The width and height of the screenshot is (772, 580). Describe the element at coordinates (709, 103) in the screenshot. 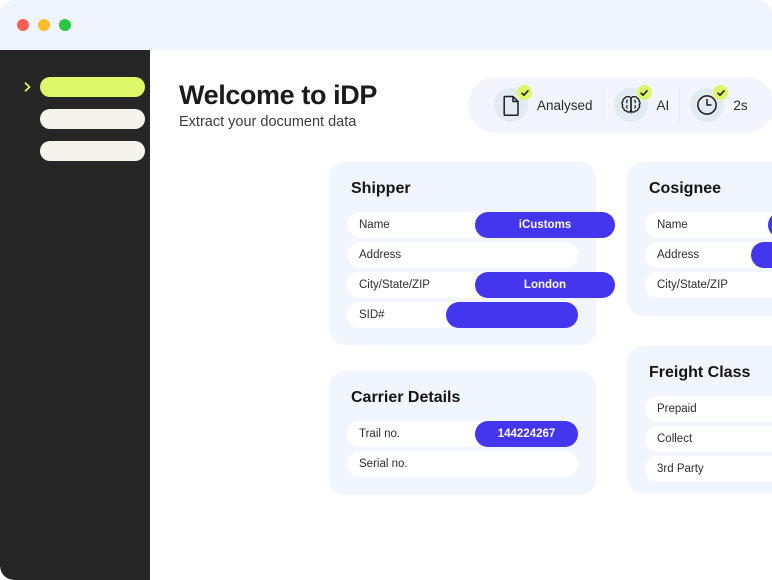

I see `clock-icon` at that location.